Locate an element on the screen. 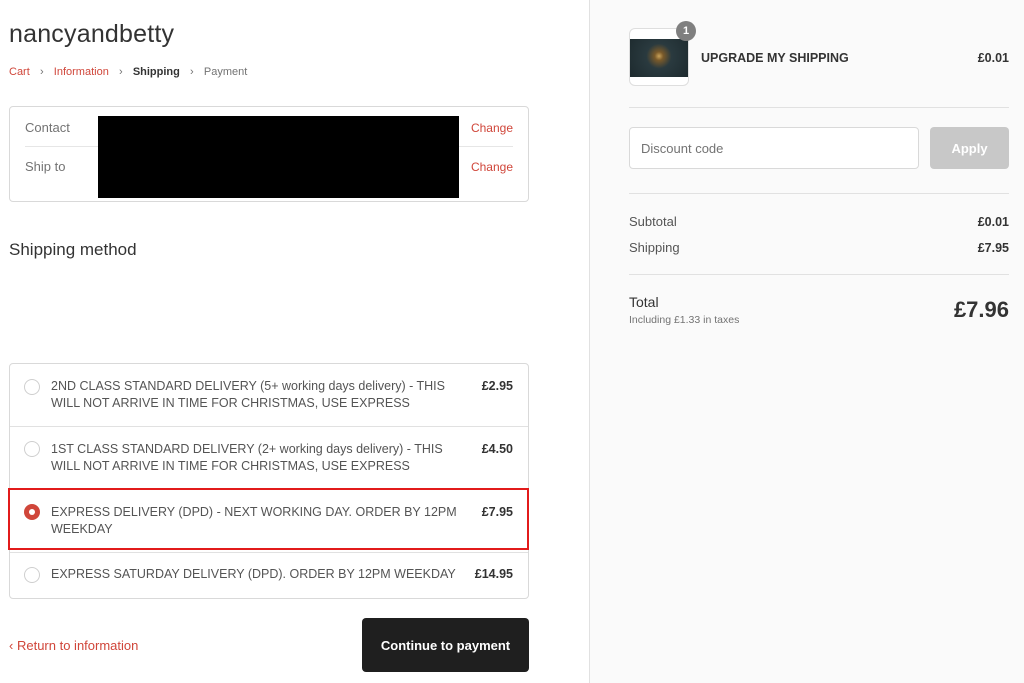 This screenshot has width=1024, height=683. shop-title: nancyandbetty is located at coordinates (91, 34).